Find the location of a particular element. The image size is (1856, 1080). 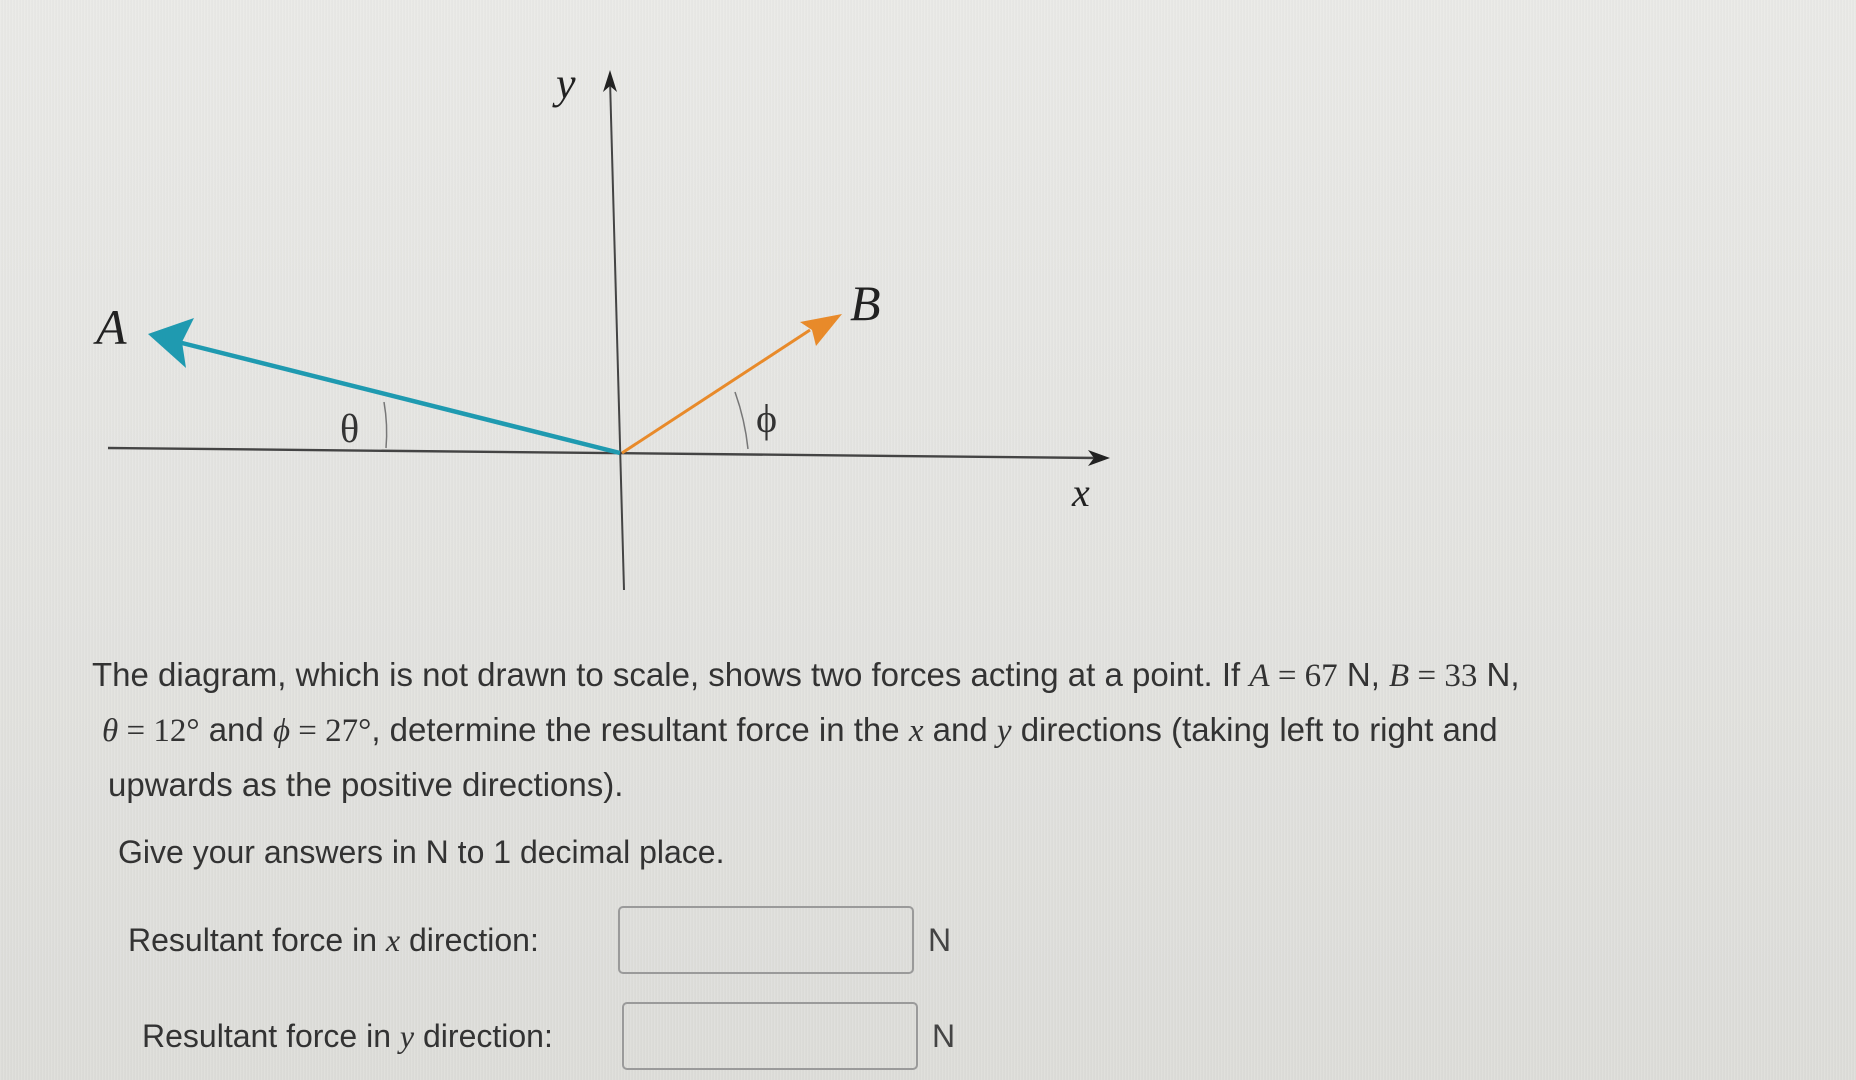

y-axis-label: y is located at coordinates (564, 83).